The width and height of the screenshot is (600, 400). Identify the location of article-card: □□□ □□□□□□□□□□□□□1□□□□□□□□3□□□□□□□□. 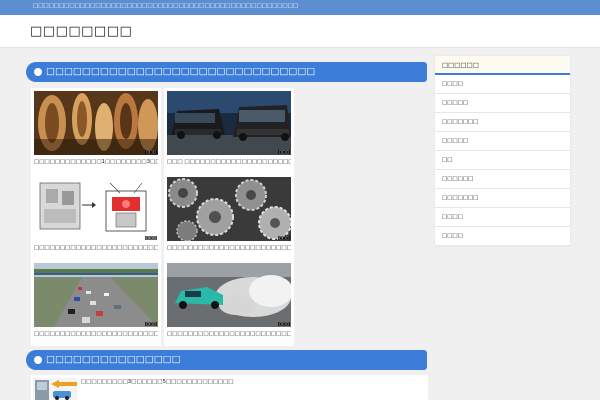
(96, 131).